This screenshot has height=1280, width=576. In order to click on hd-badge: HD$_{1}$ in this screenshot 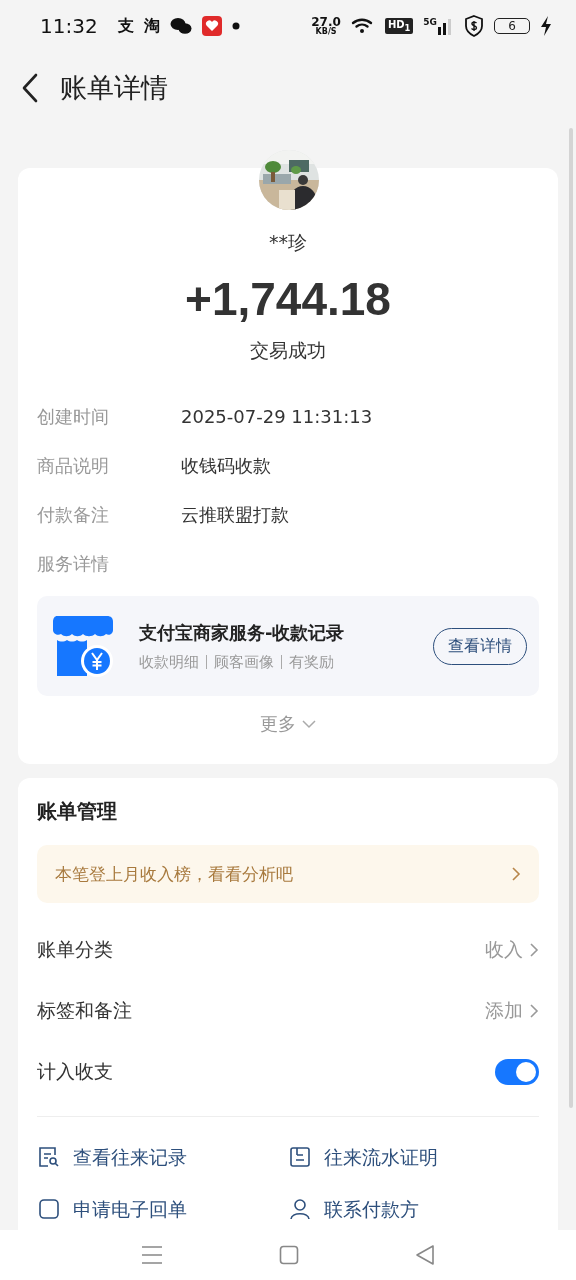, I will do `click(399, 26)`.